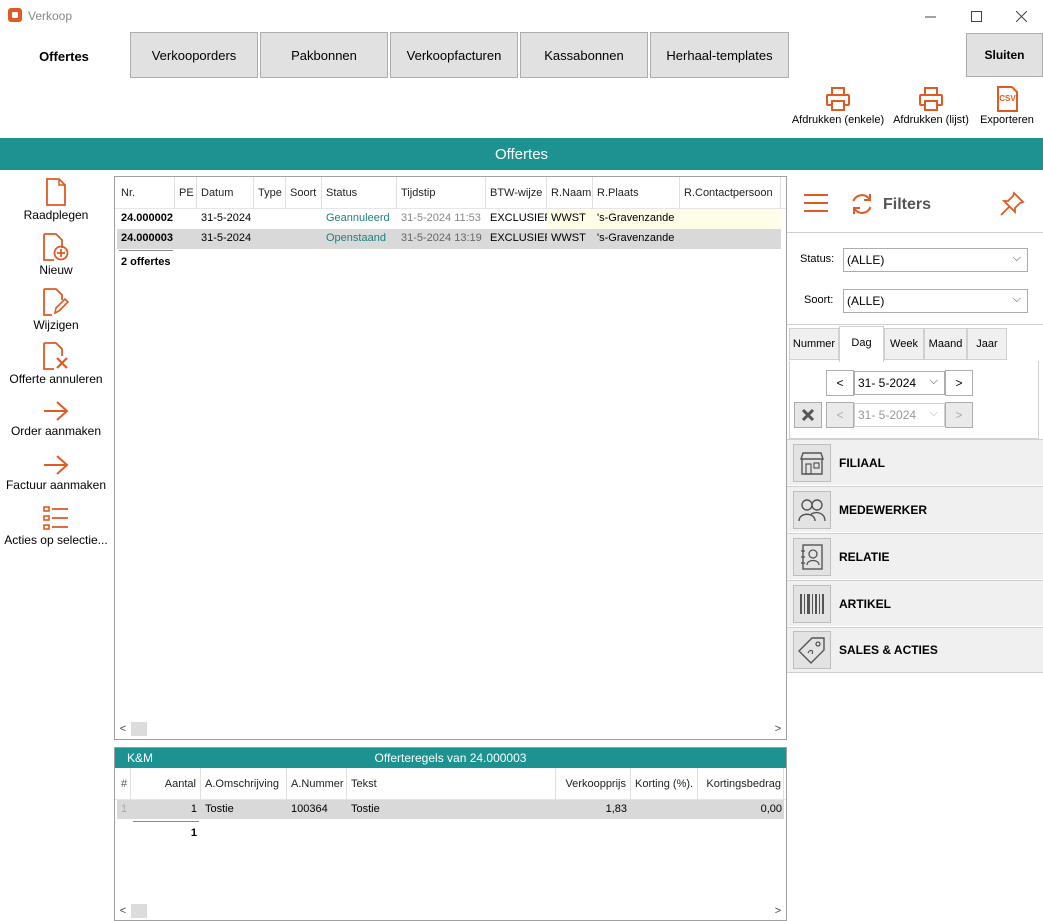 This screenshot has height=921, width=1043. What do you see at coordinates (451, 784) in the screenshot?
I see `column-header: Tekst` at bounding box center [451, 784].